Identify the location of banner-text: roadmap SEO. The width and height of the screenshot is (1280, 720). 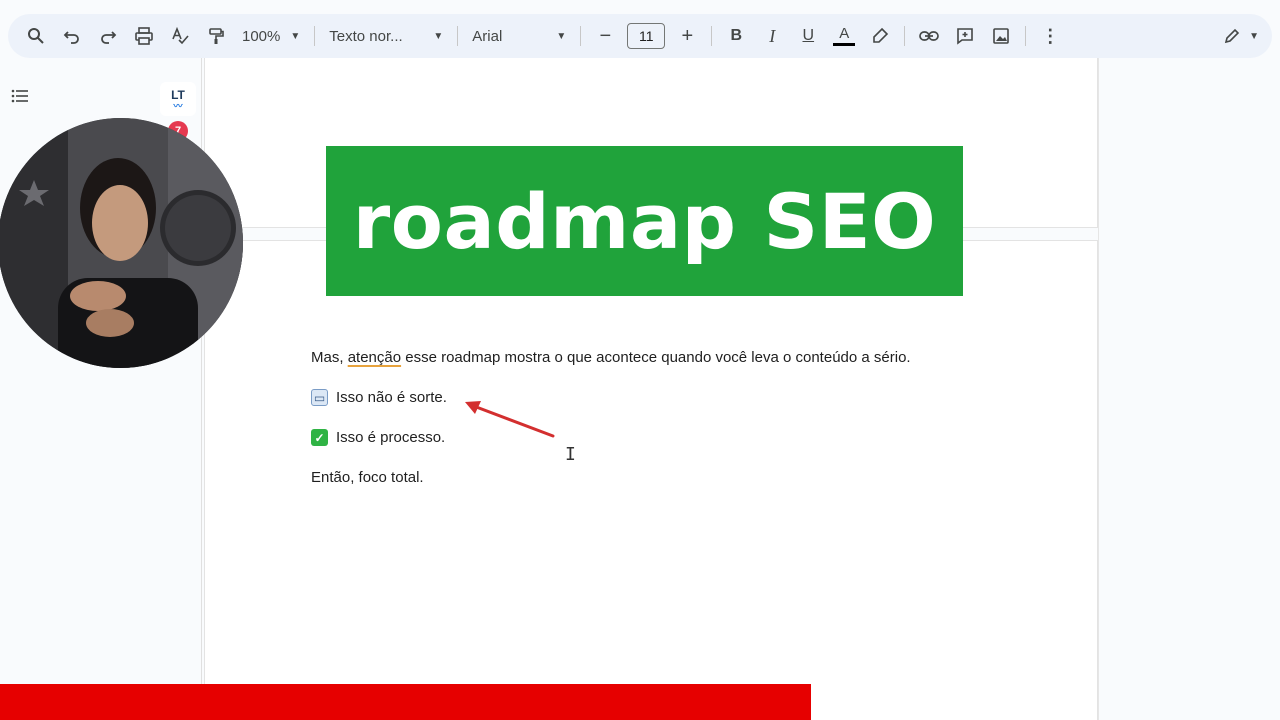
(644, 221).